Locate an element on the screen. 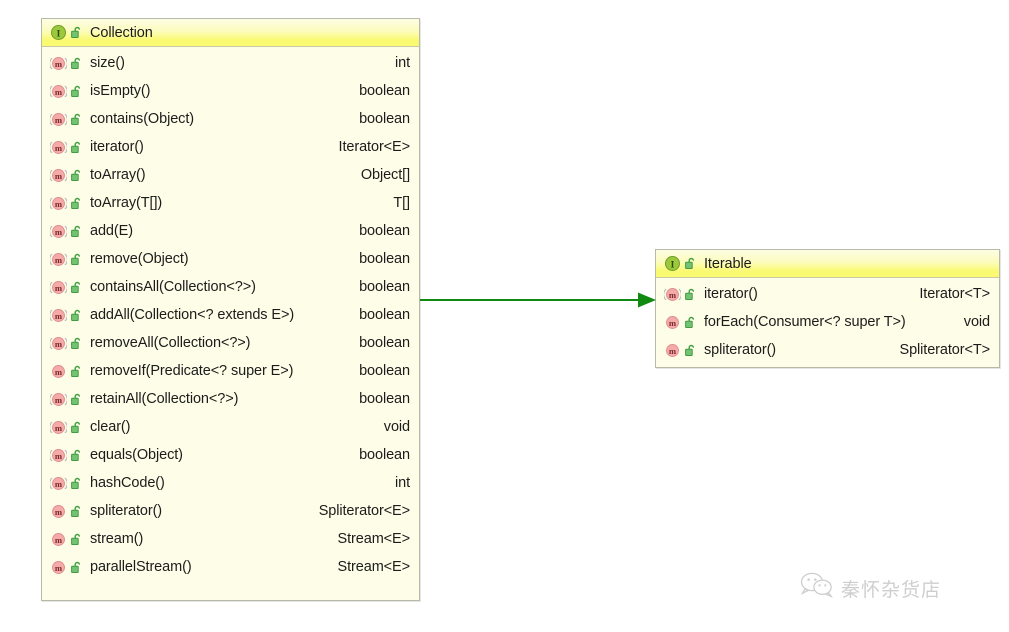 Image resolution: width=1009 pixels, height=632 pixels. member-signature: removeAll(Collection<?>) is located at coordinates (170, 343).